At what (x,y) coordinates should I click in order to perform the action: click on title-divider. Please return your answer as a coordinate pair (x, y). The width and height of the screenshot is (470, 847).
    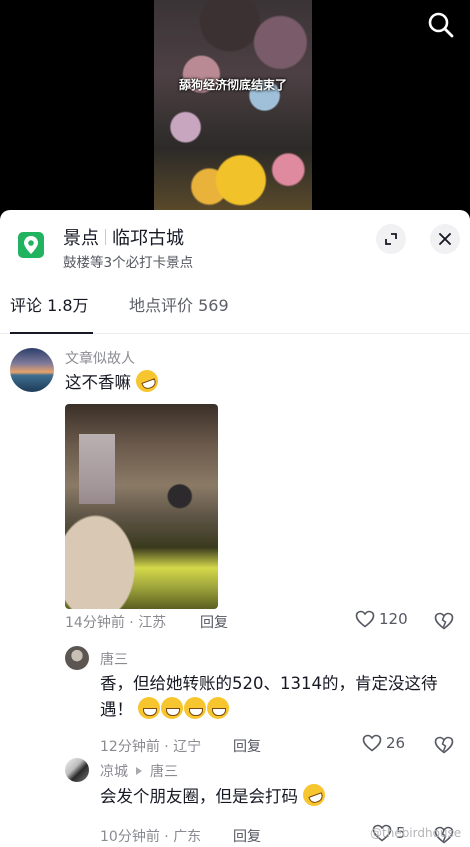
    Looking at the image, I should click on (105, 237).